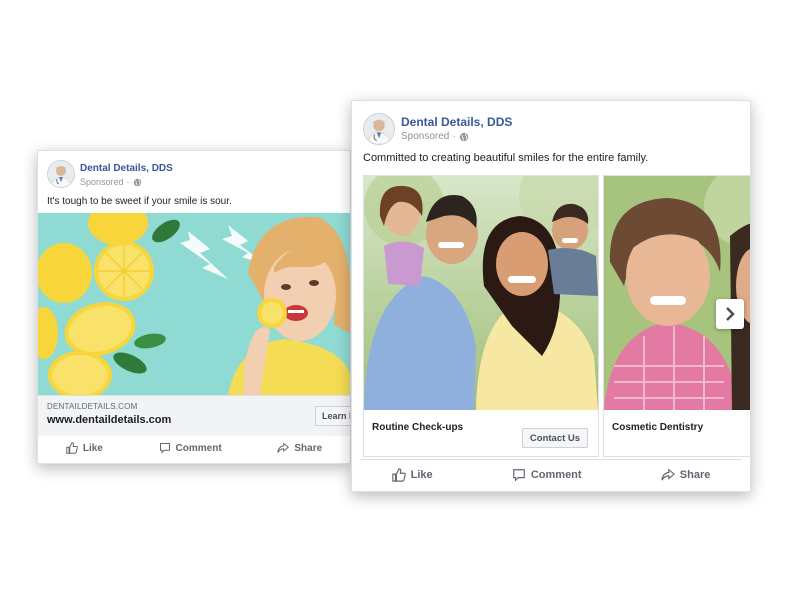 The image size is (800, 600). I want to click on actions-divider, so click(551, 459).